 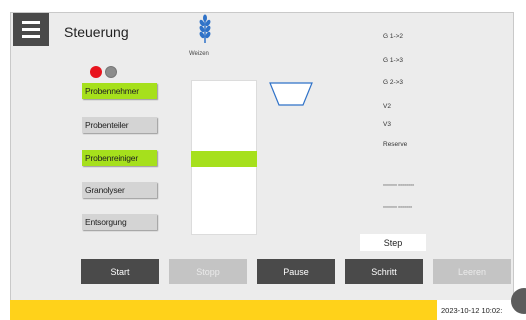 What do you see at coordinates (387, 124) in the screenshot?
I see `status-v3: V3` at bounding box center [387, 124].